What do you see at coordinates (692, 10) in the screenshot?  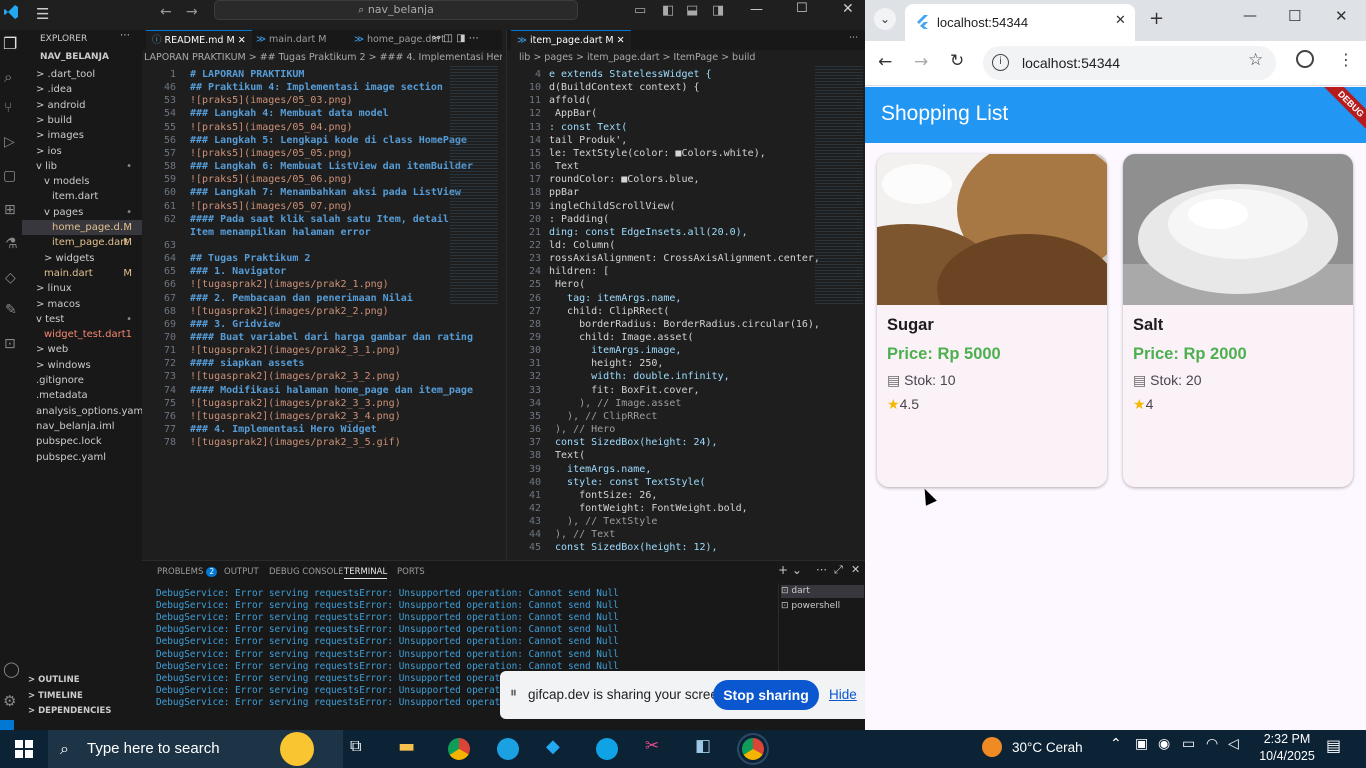 I see `panel-toggle-icon: ⬓` at bounding box center [692, 10].